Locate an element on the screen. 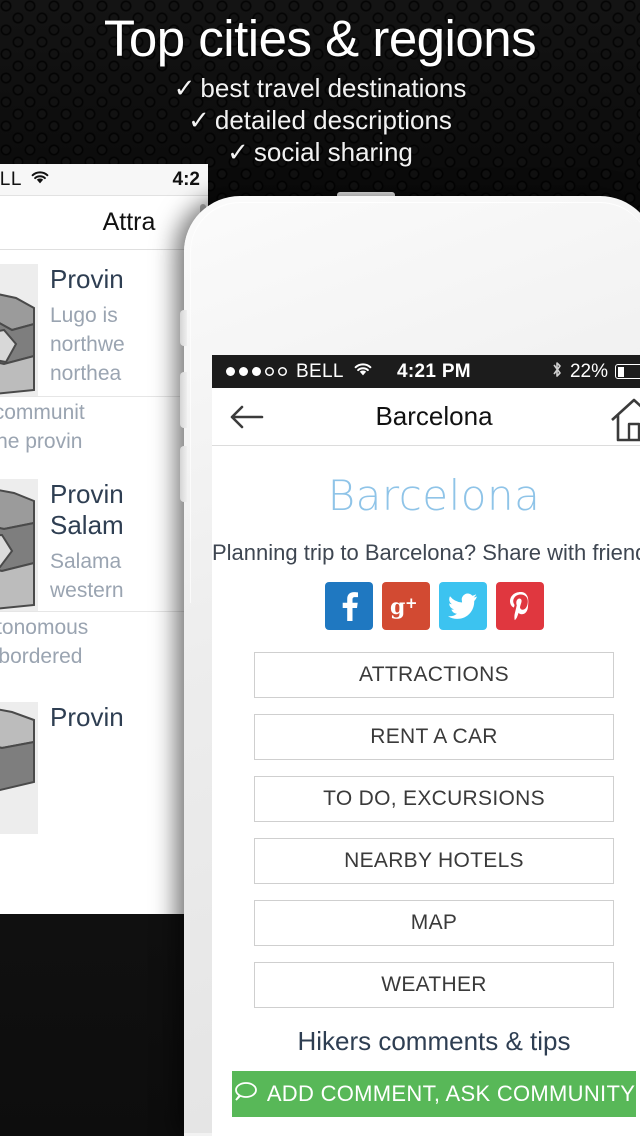  city-heading: Barcelona is located at coordinates (434, 495).